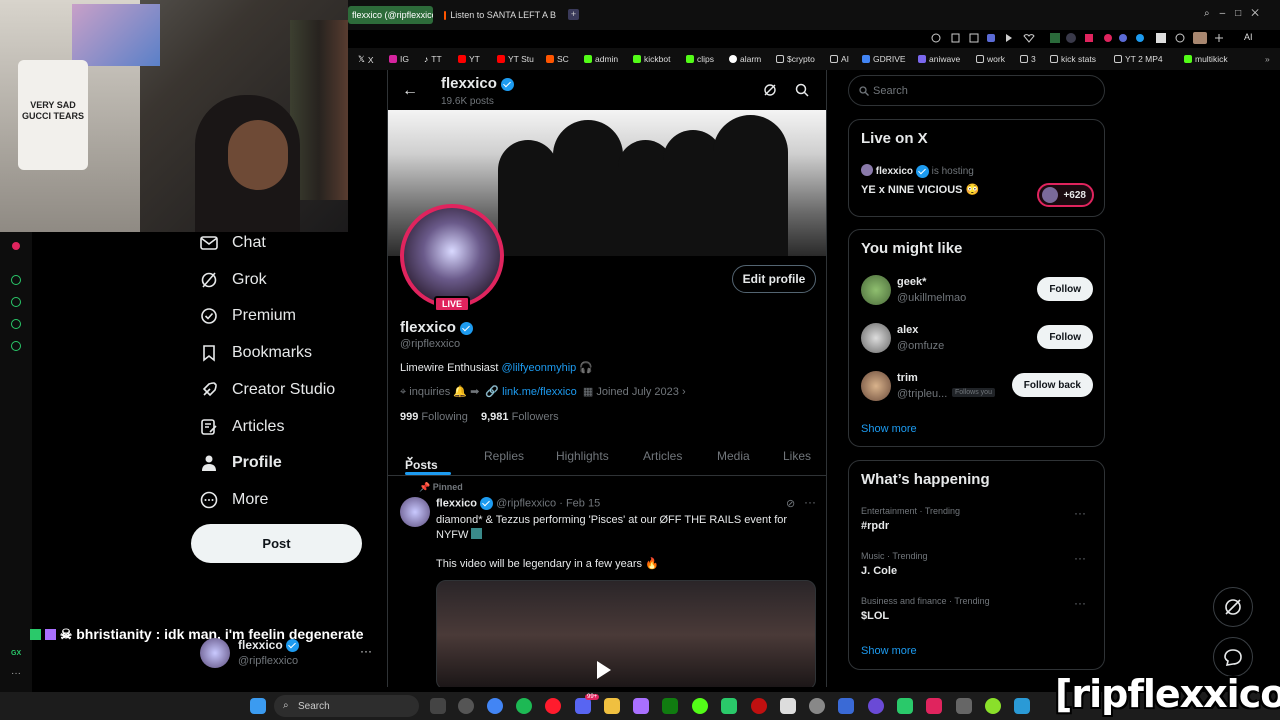 The height and width of the screenshot is (720, 1280). Describe the element at coordinates (907, 378) in the screenshot. I see `suggest-name: trim` at that location.